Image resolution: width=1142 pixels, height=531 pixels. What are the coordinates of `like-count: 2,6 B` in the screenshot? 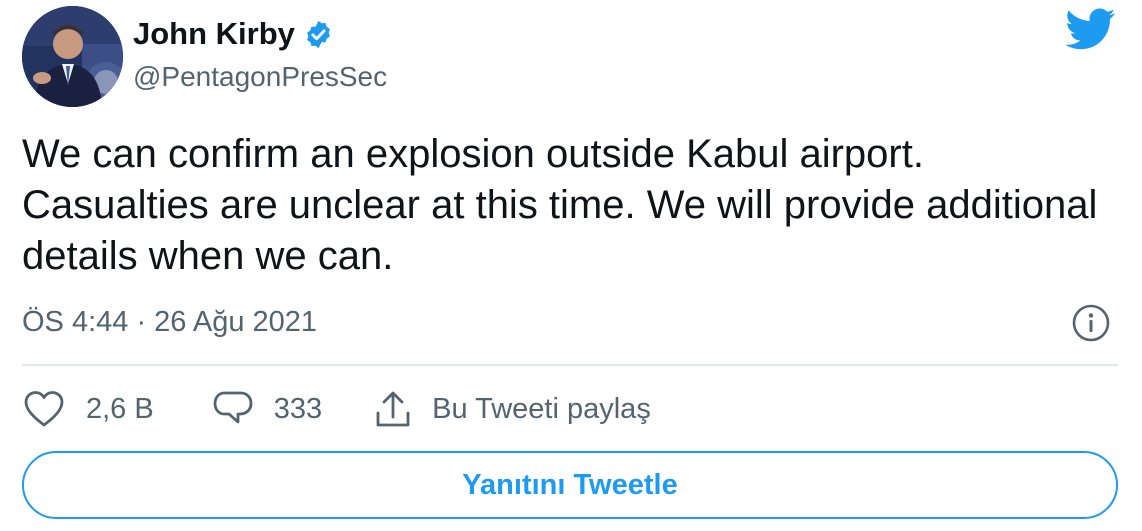 It's located at (120, 409).